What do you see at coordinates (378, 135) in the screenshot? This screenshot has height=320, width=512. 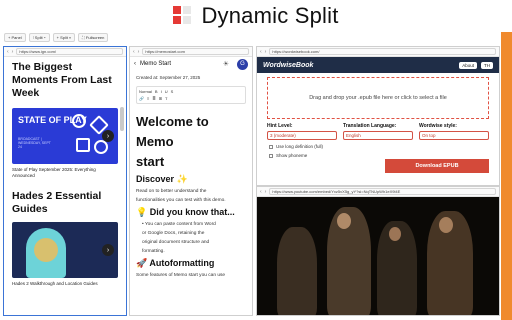 I see `translation-select: English` at bounding box center [378, 135].